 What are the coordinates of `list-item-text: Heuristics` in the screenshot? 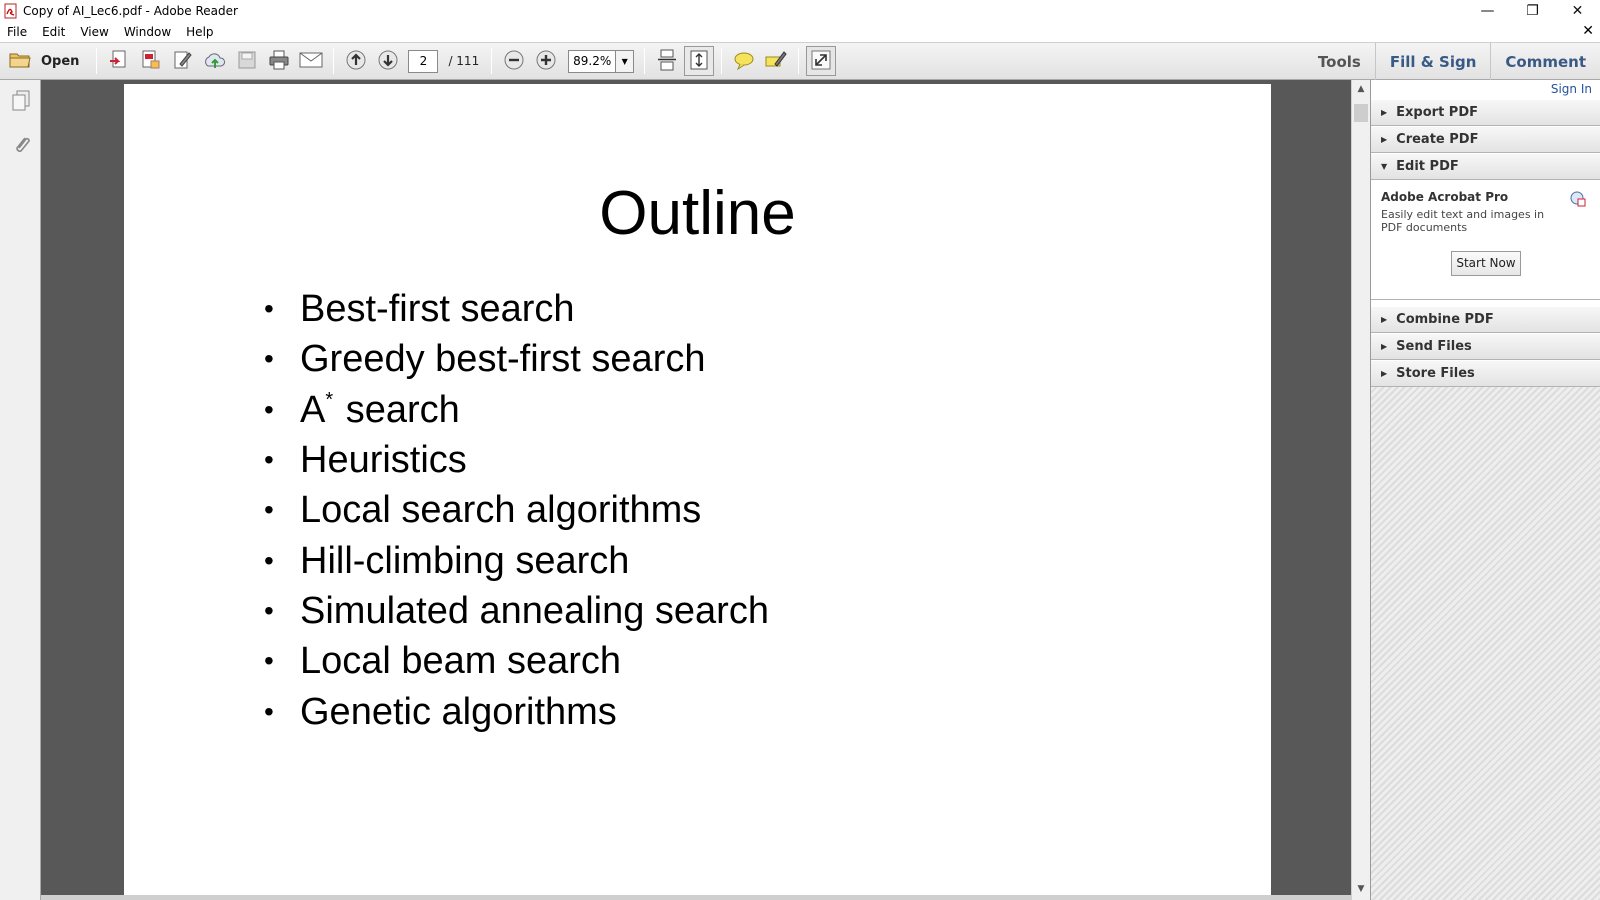 It's located at (383, 460).